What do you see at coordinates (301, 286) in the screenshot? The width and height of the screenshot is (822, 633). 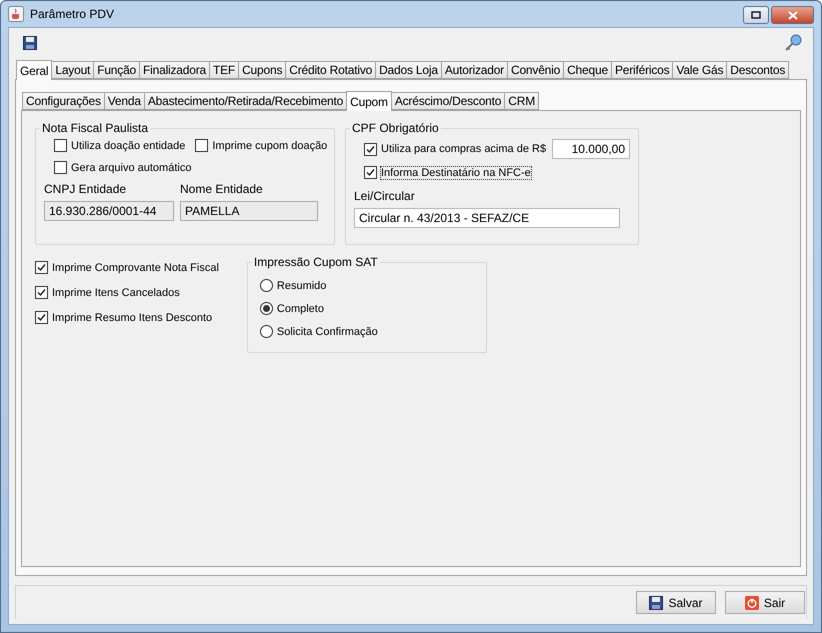 I see `radio-label: Resumido` at bounding box center [301, 286].